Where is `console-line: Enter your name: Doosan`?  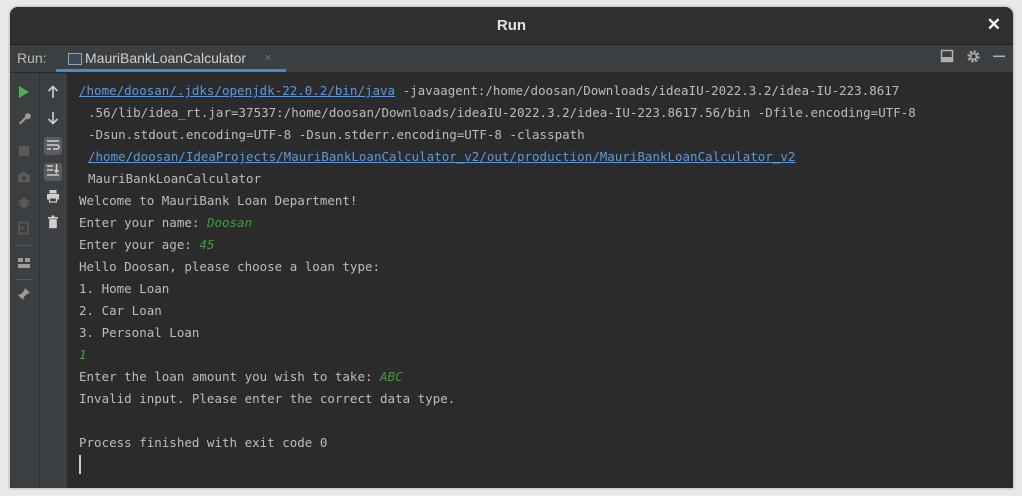
console-line: Enter your name: Doosan is located at coordinates (165, 223).